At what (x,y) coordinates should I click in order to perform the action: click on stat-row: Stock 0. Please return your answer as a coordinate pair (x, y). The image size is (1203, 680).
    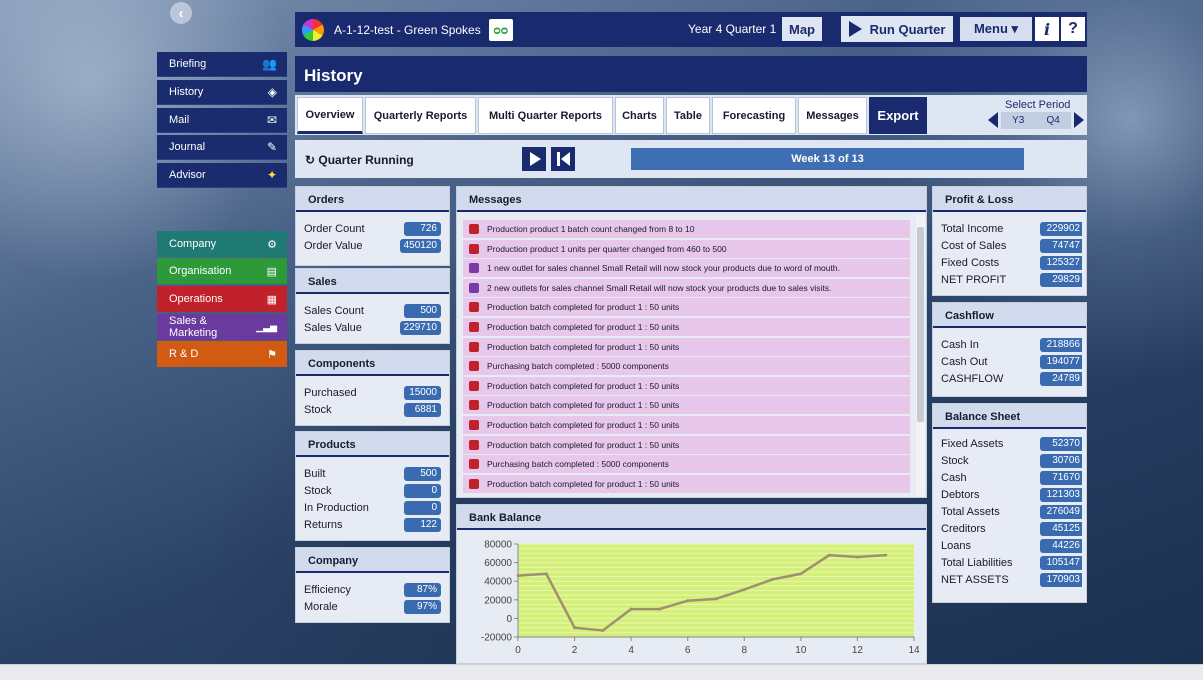
    Looking at the image, I should click on (372, 491).